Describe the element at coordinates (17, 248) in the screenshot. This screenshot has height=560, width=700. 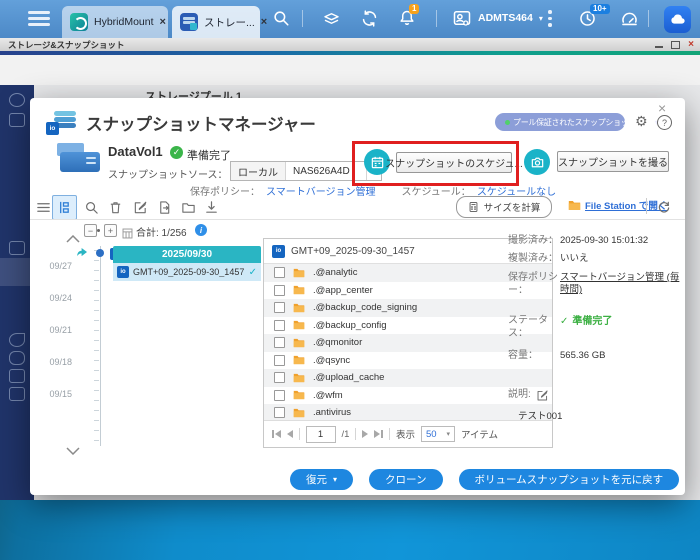
I see `snapshot-icon` at that location.